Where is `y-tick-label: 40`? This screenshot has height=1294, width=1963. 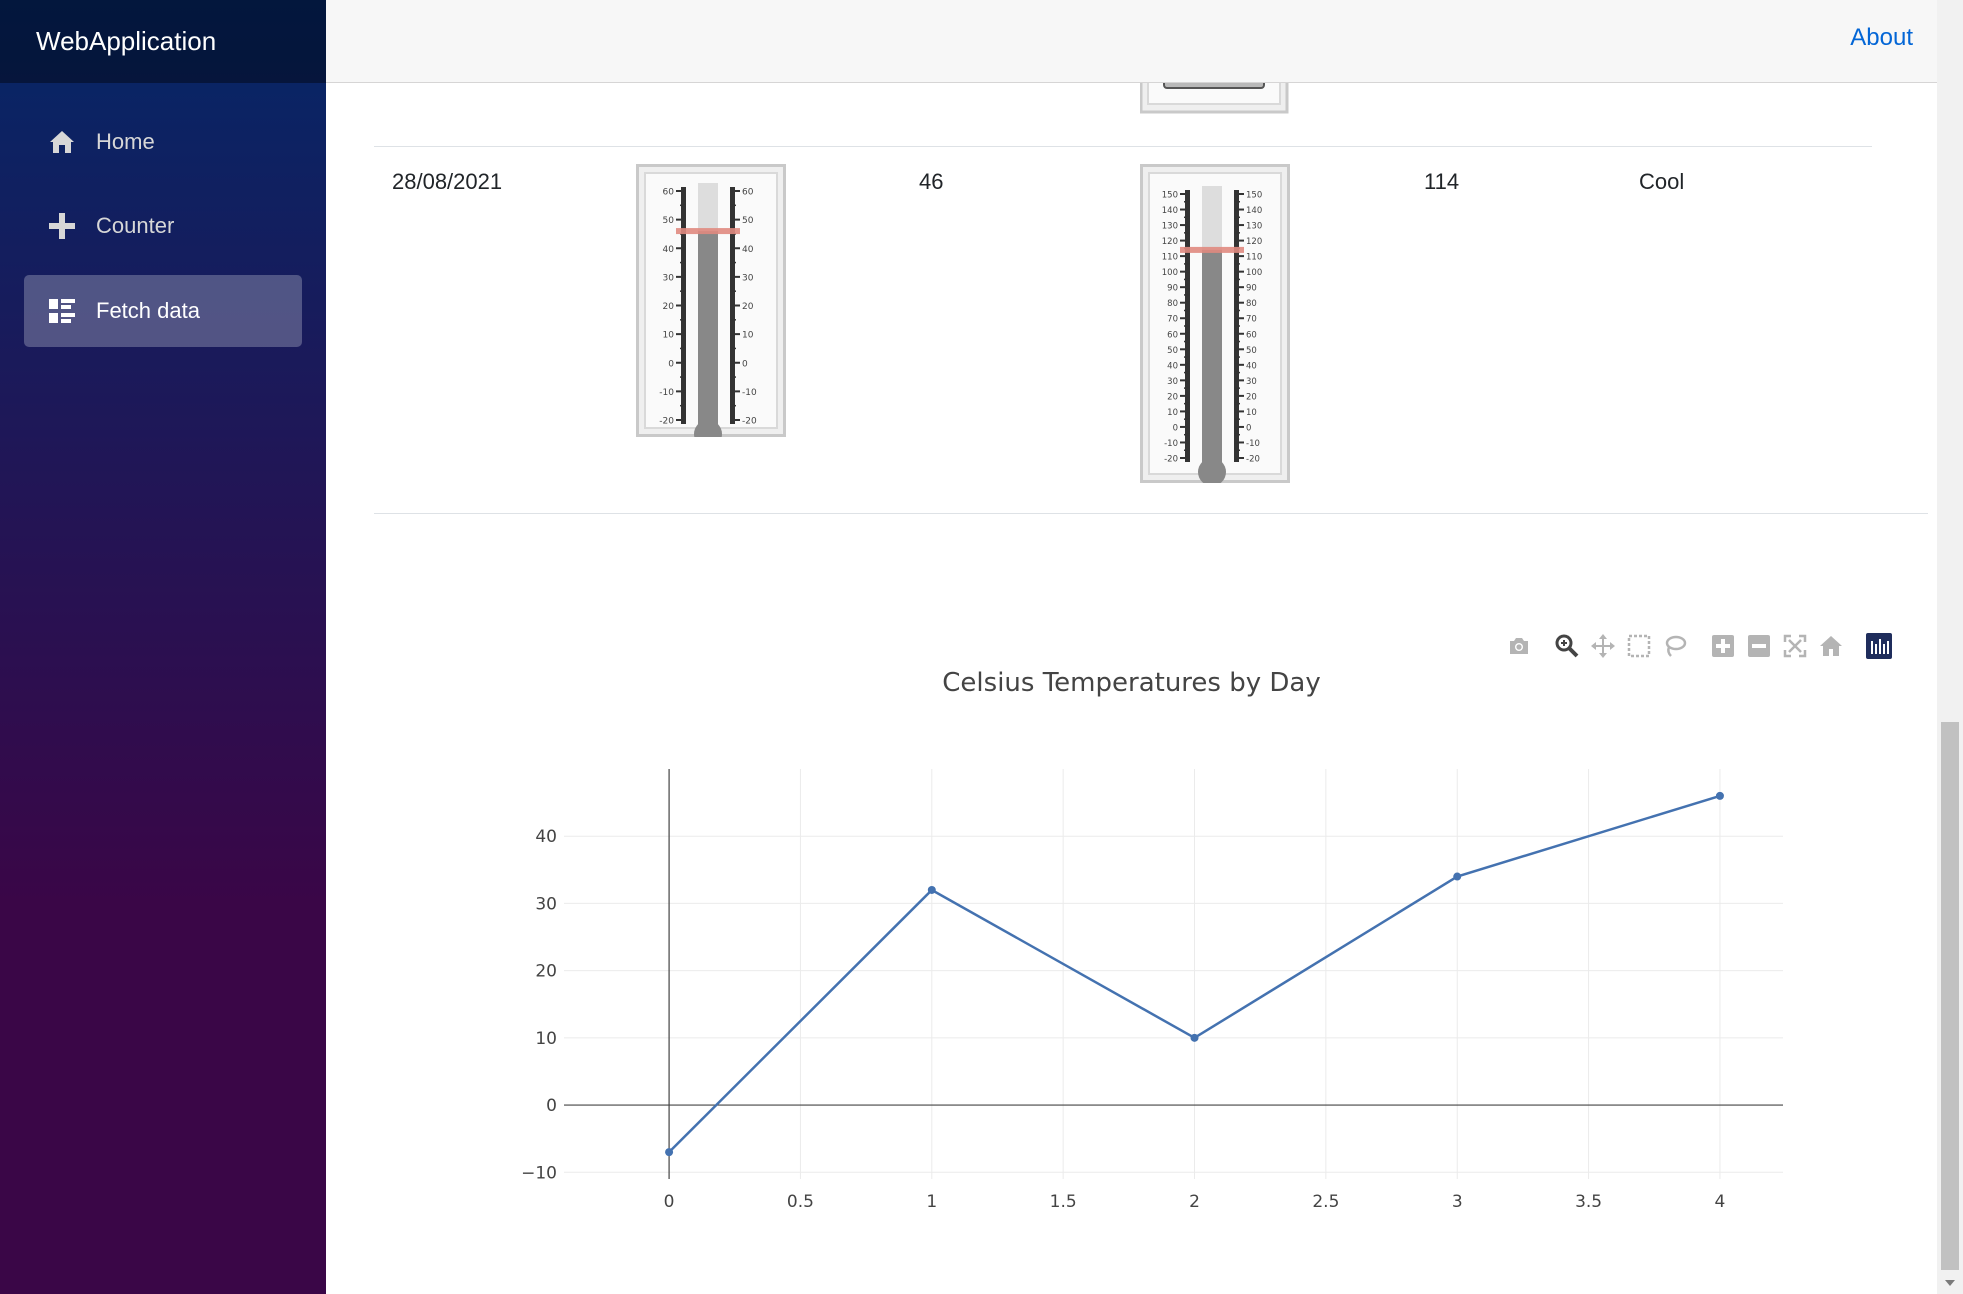 y-tick-label: 40 is located at coordinates (546, 837).